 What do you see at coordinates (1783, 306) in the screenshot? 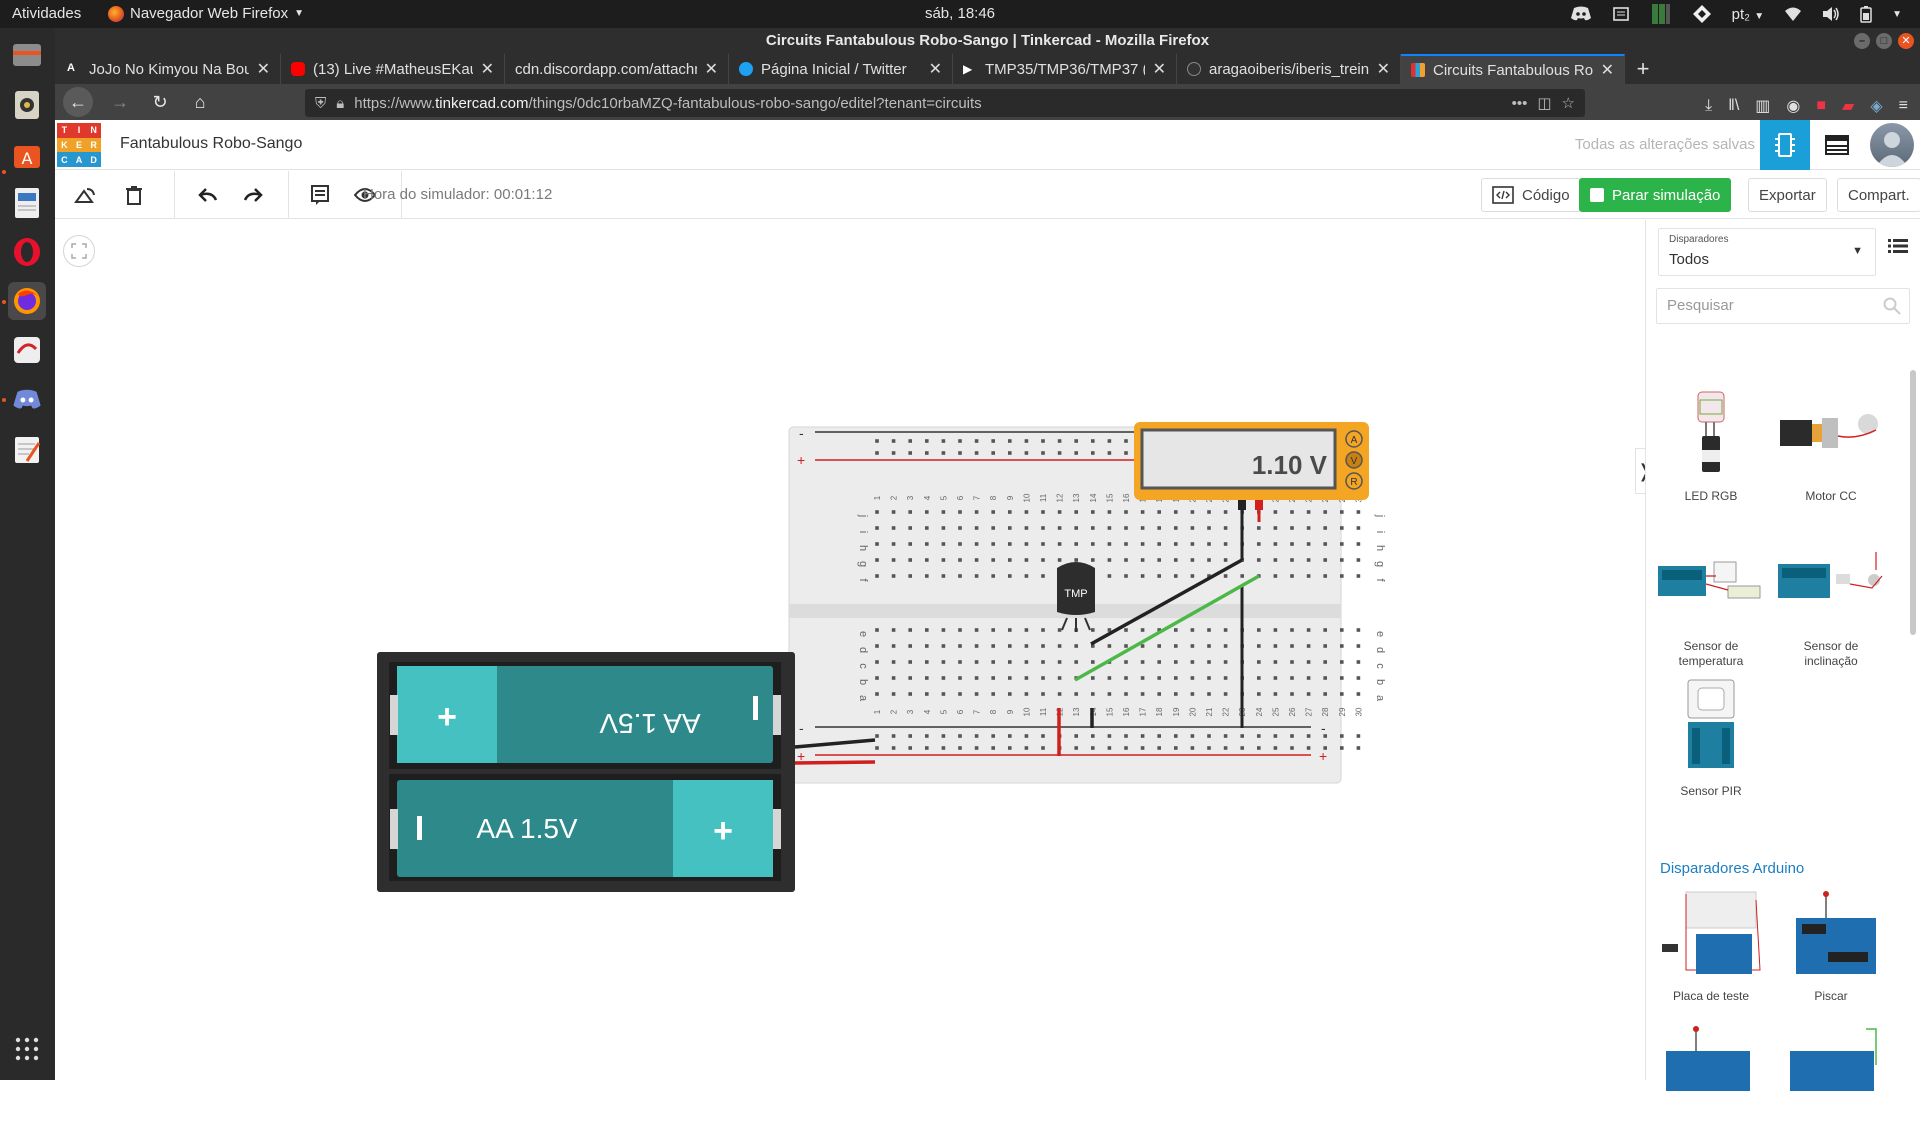
I see `component-search-input: Pesquisar` at bounding box center [1783, 306].